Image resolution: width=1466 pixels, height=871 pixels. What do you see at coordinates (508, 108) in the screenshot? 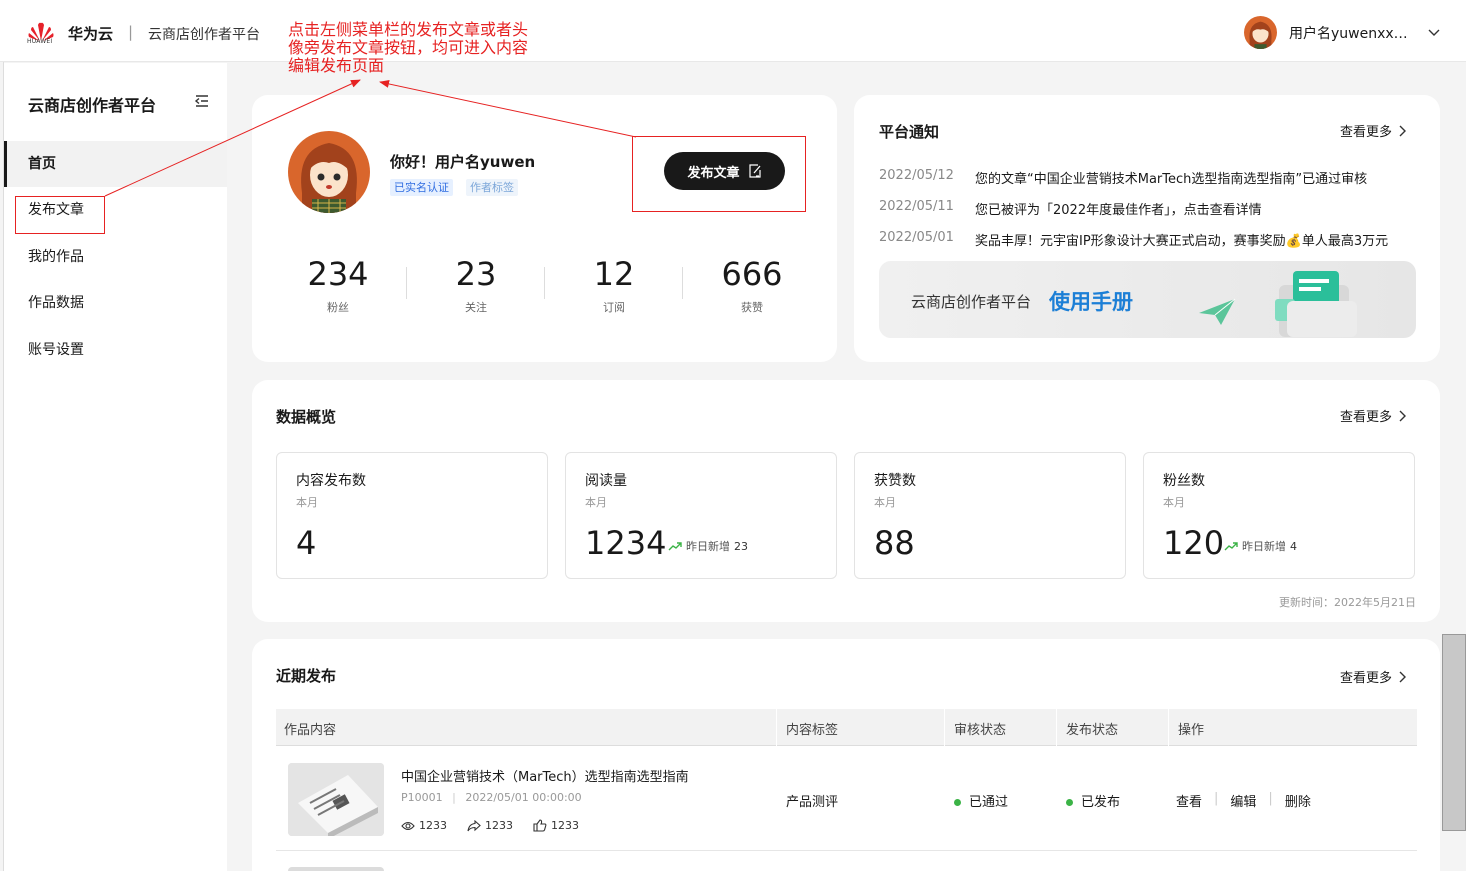
I see `annotation-arrow-button` at bounding box center [508, 108].